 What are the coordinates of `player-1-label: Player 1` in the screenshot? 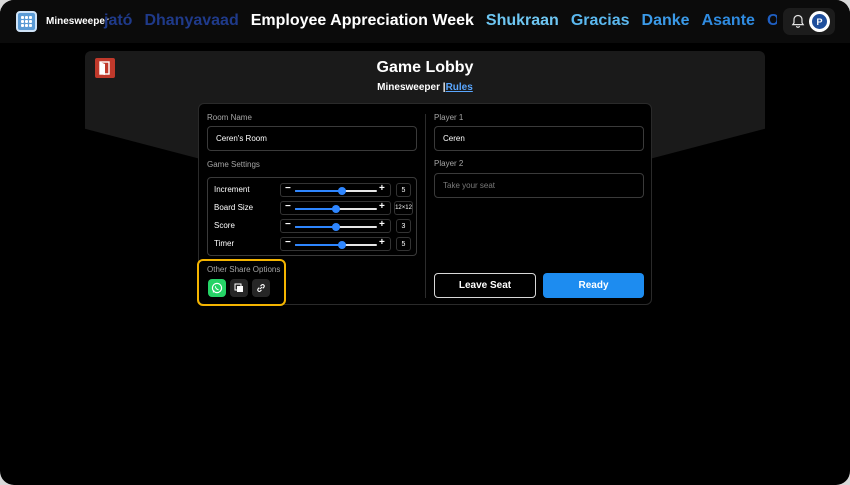 It's located at (449, 117).